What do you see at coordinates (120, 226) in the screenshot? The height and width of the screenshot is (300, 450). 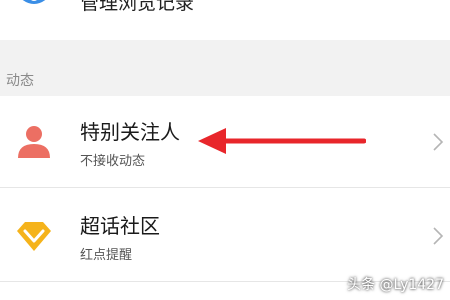 I see `super-topic-title: 超话社区` at bounding box center [120, 226].